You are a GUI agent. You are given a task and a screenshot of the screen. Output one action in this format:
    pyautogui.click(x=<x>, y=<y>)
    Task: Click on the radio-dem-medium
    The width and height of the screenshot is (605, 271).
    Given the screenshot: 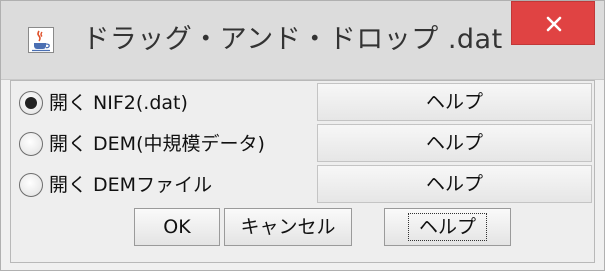 What is the action you would take?
    pyautogui.click(x=31, y=144)
    